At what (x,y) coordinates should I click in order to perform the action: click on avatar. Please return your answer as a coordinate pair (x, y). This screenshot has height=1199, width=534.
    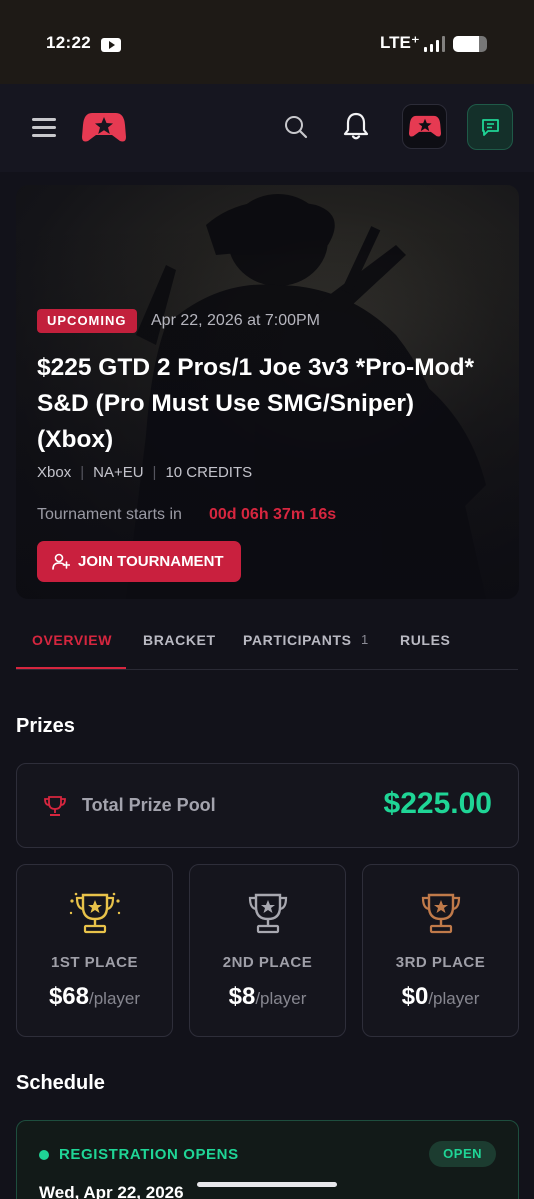
    Looking at the image, I should click on (424, 126).